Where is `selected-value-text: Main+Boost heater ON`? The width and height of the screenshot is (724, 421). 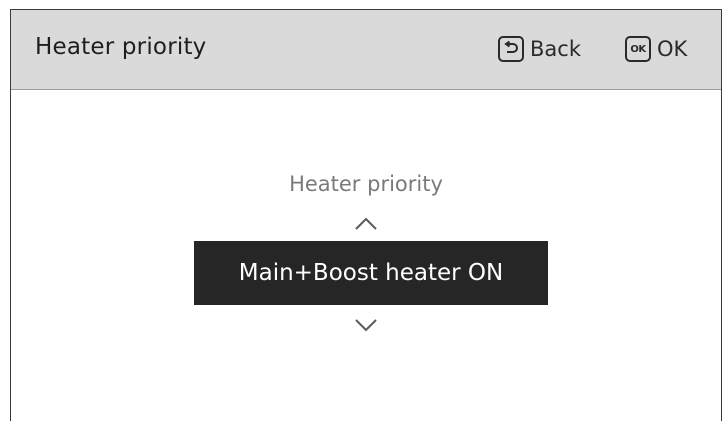 selected-value-text: Main+Boost heater ON is located at coordinates (371, 273).